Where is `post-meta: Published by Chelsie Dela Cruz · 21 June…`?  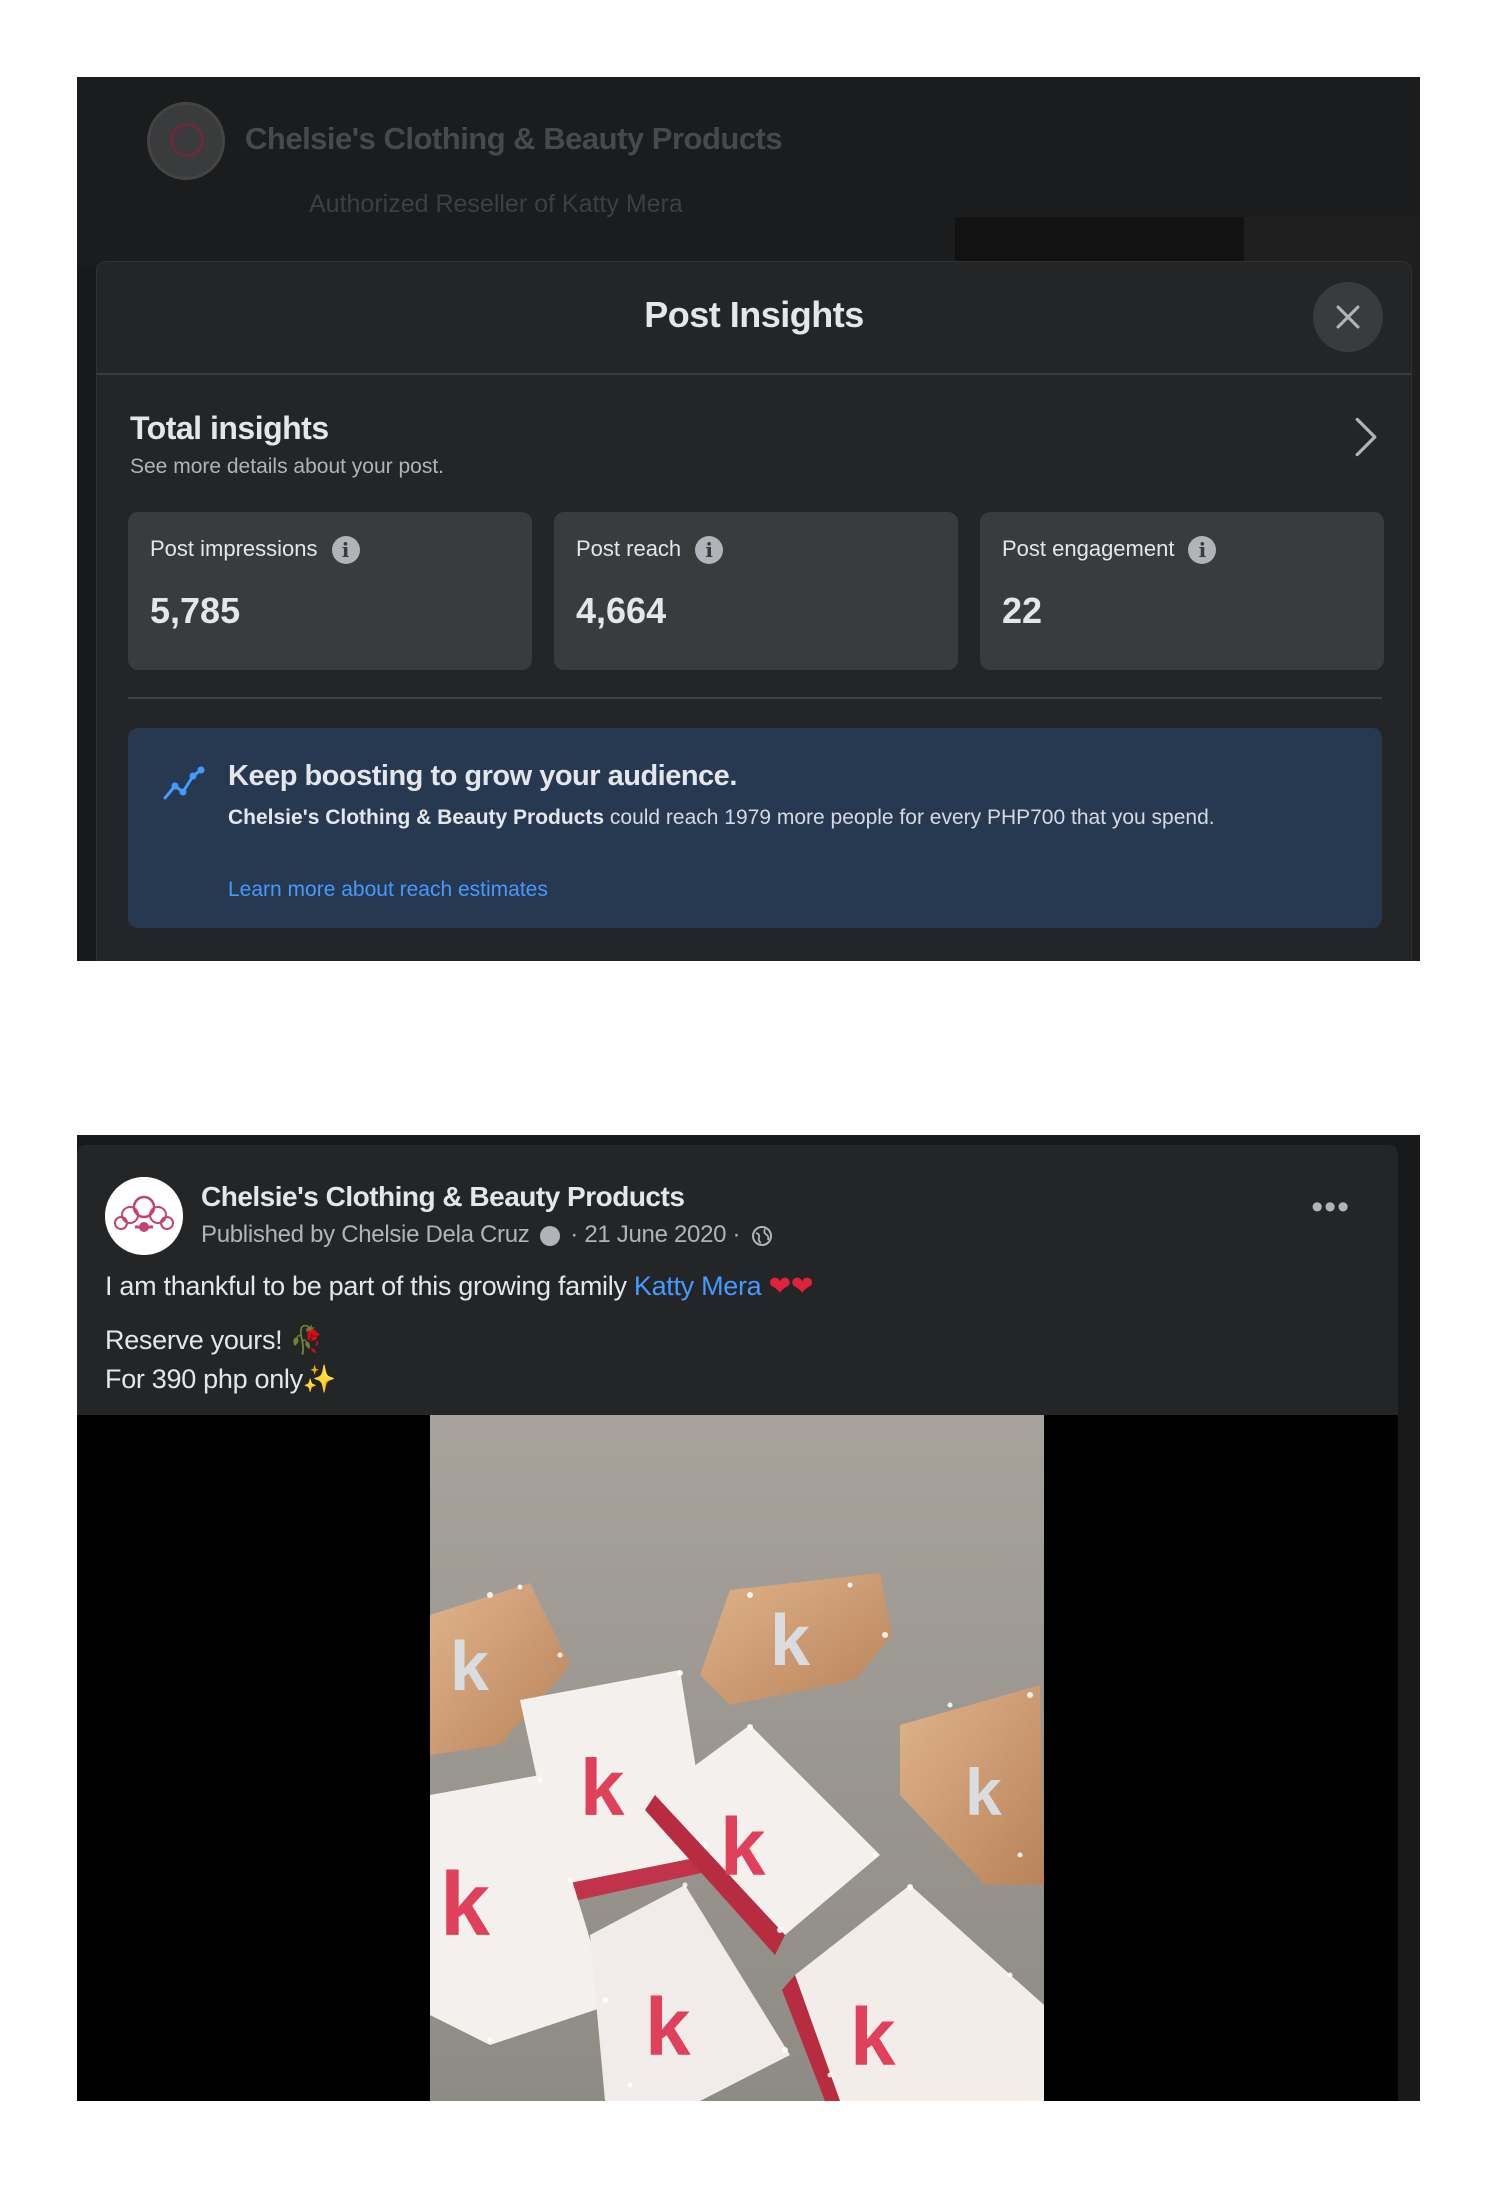
post-meta: Published by Chelsie Dela Cruz · 21 June… is located at coordinates (487, 1235).